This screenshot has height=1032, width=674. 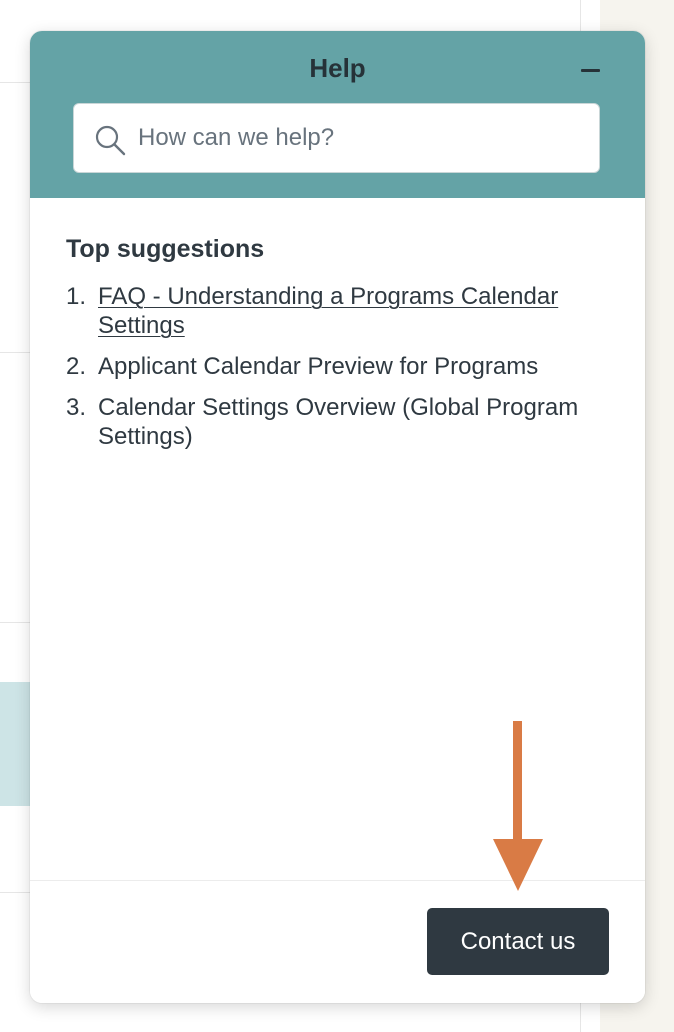 I want to click on minimize-button, so click(x=592, y=71).